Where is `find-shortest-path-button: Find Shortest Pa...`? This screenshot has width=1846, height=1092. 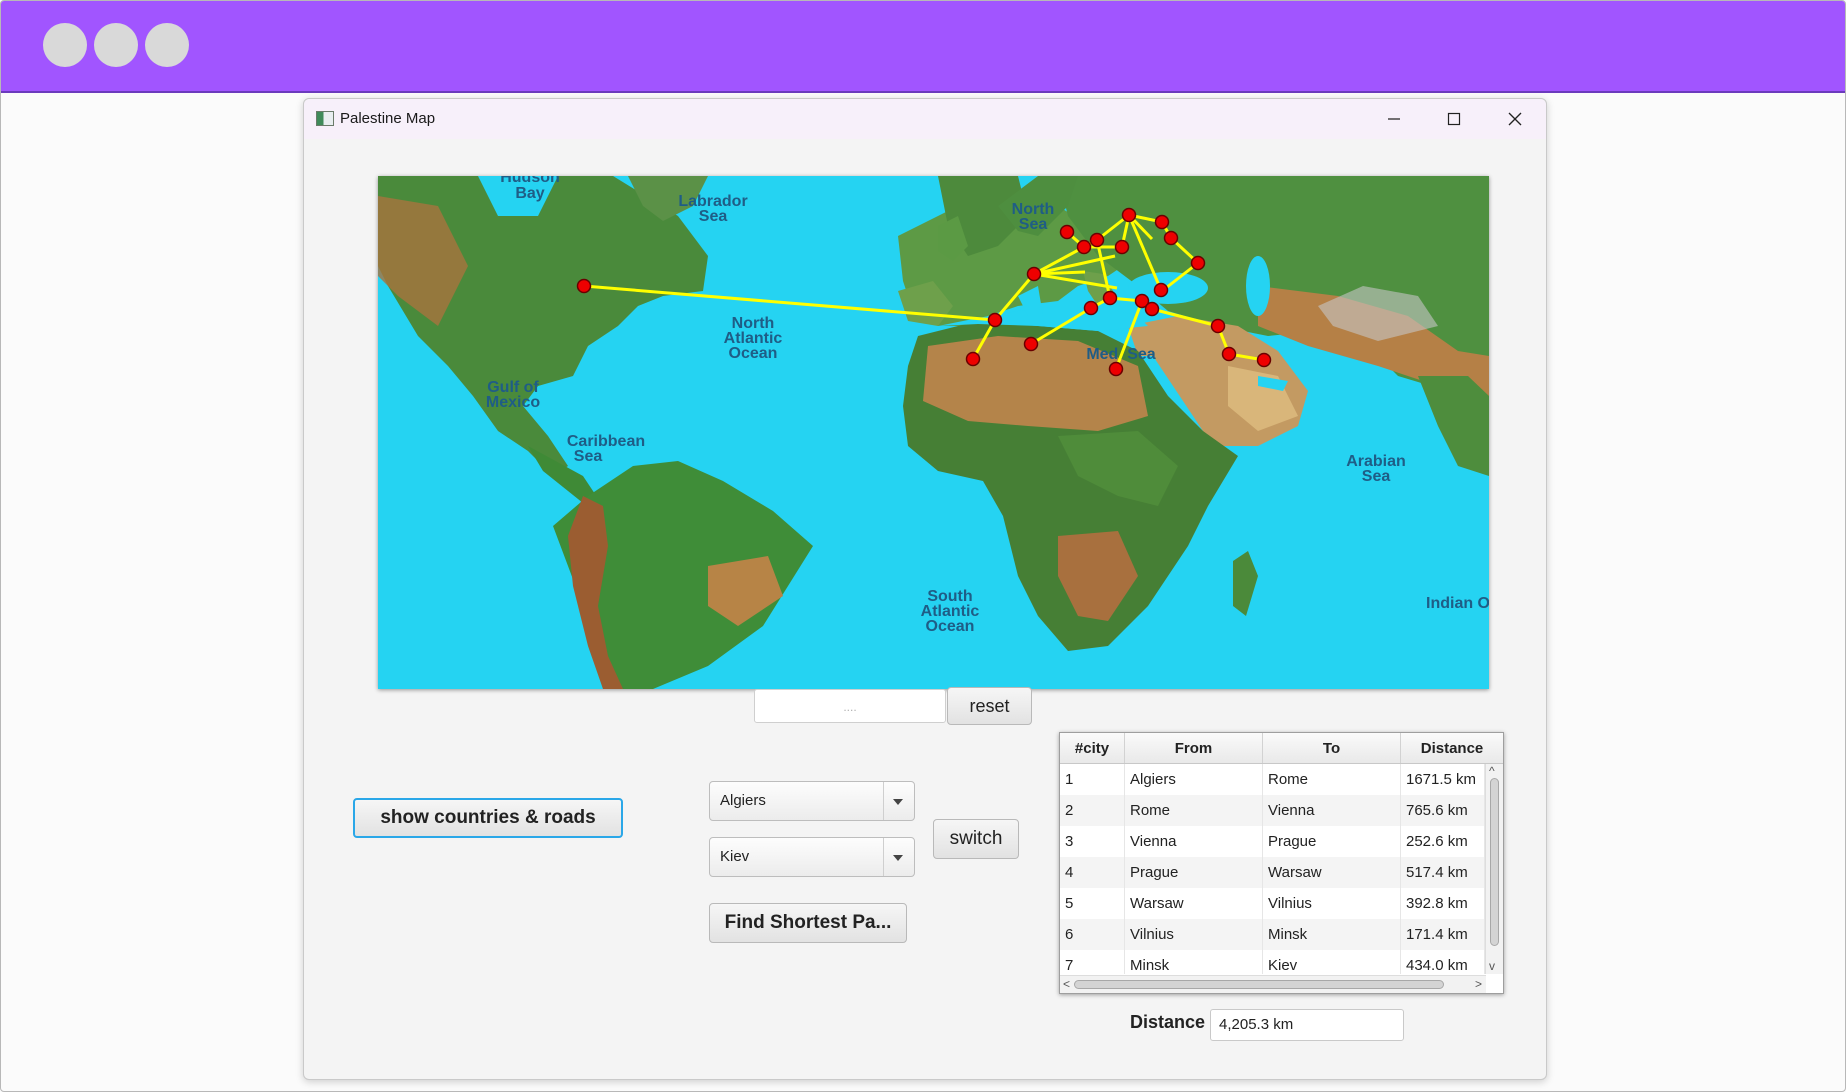
find-shortest-path-button: Find Shortest Pa... is located at coordinates (808, 923).